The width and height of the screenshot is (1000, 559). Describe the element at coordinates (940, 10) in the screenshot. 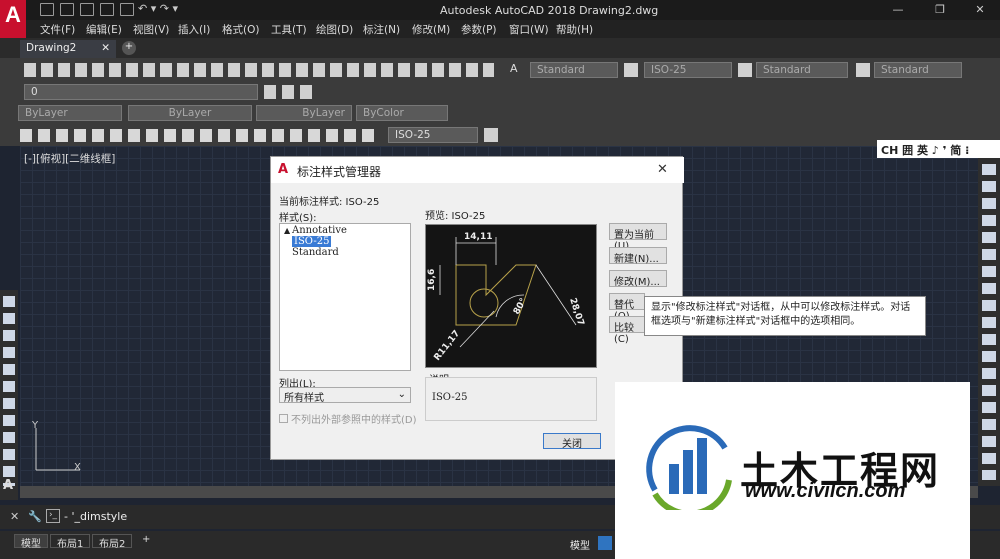

I see `restore-icon: ❐` at that location.